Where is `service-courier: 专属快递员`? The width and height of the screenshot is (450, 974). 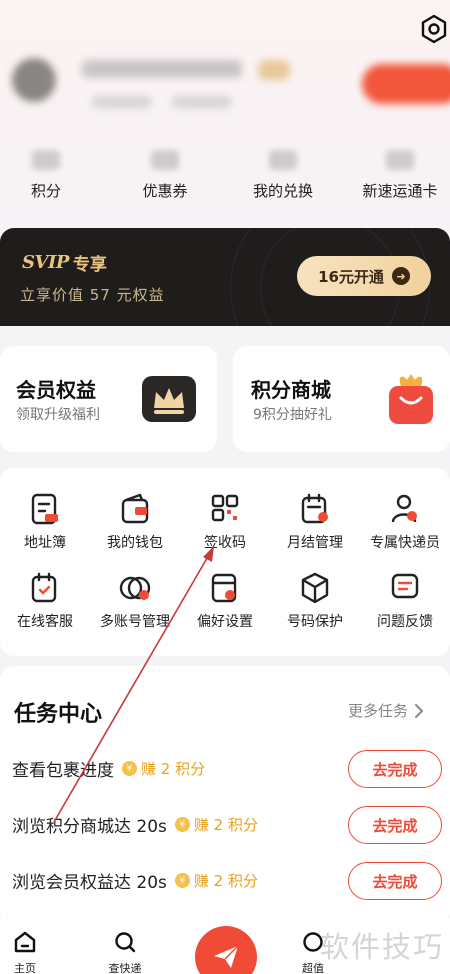 service-courier: 专属快递员 is located at coordinates (405, 522).